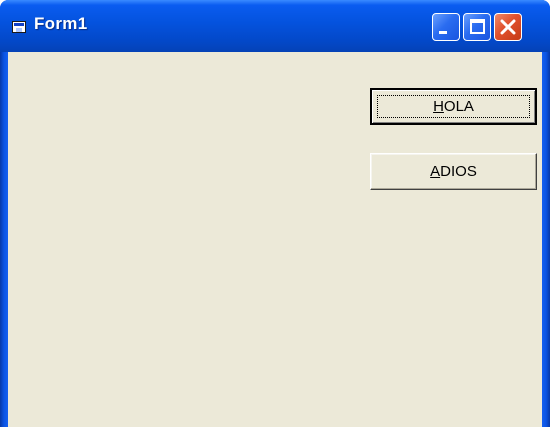 This screenshot has width=550, height=427. What do you see at coordinates (446, 27) in the screenshot?
I see `minimize-button` at bounding box center [446, 27].